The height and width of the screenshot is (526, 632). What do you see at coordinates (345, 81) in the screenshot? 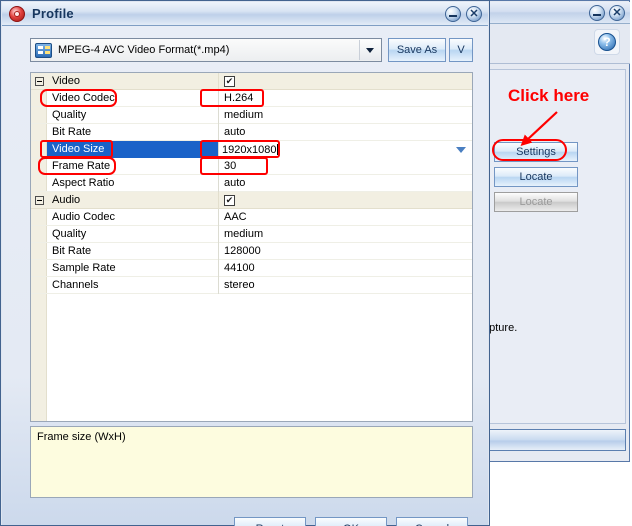
I see `group-value-video` at bounding box center [345, 81].